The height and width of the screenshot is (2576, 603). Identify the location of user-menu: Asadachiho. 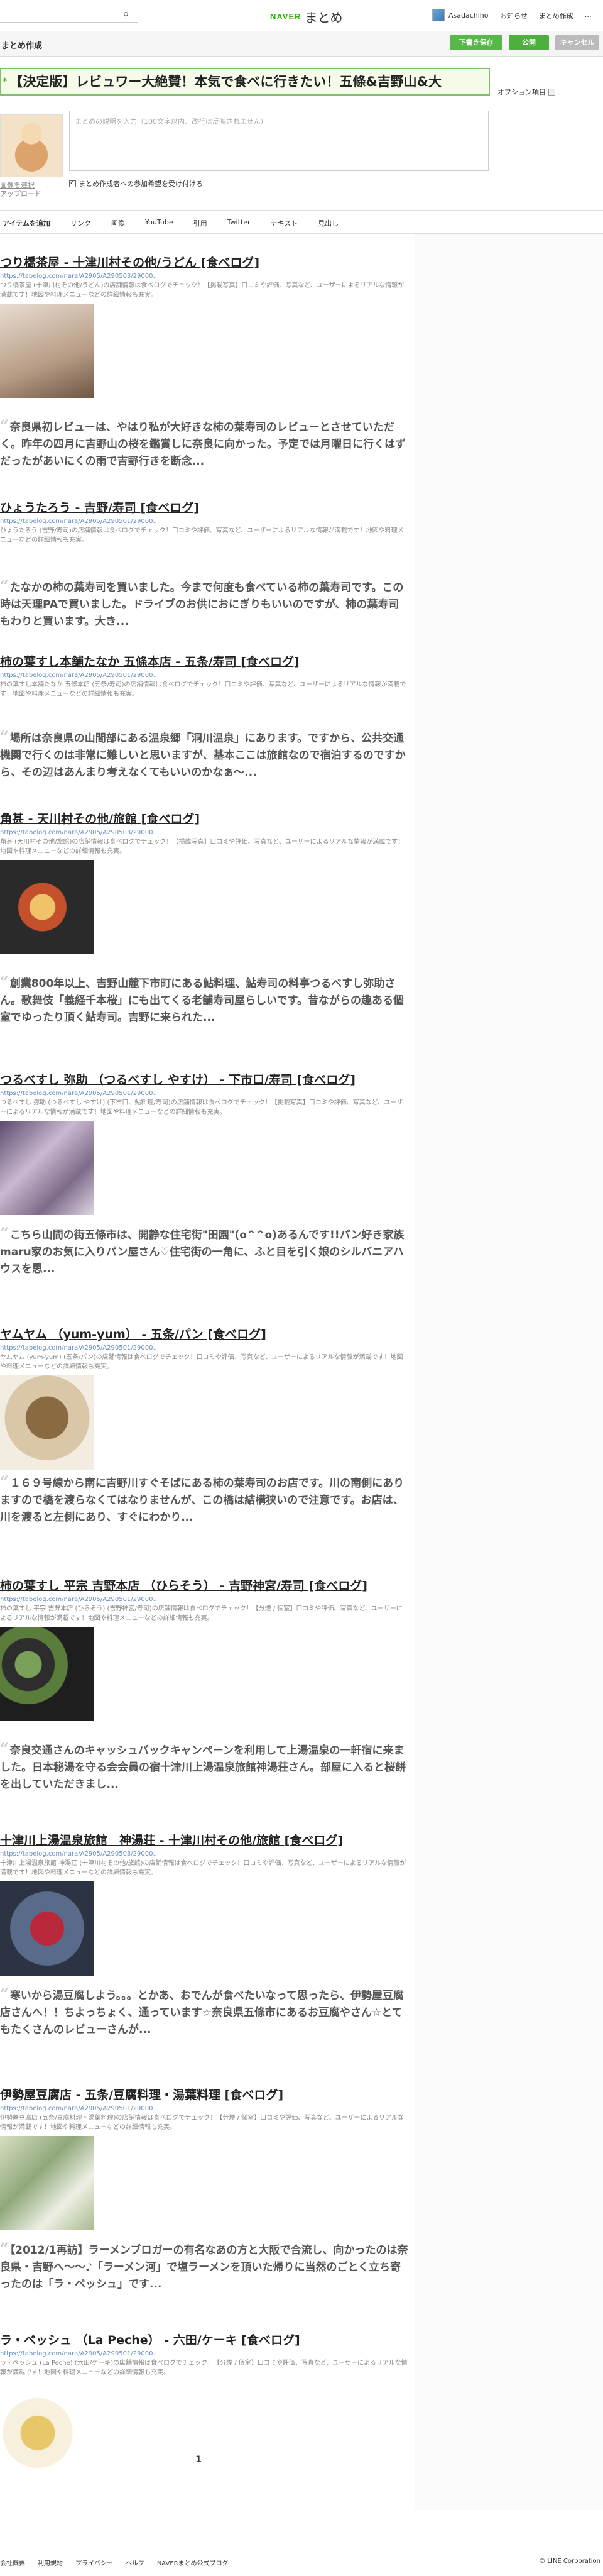
(461, 15).